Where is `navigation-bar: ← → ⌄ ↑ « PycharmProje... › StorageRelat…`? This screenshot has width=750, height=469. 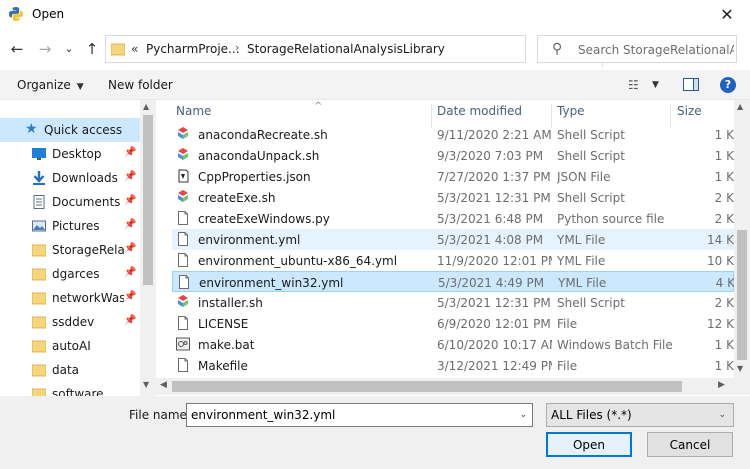 navigation-bar: ← → ⌄ ↑ « PycharmProje... › StorageRelat… is located at coordinates (375, 50).